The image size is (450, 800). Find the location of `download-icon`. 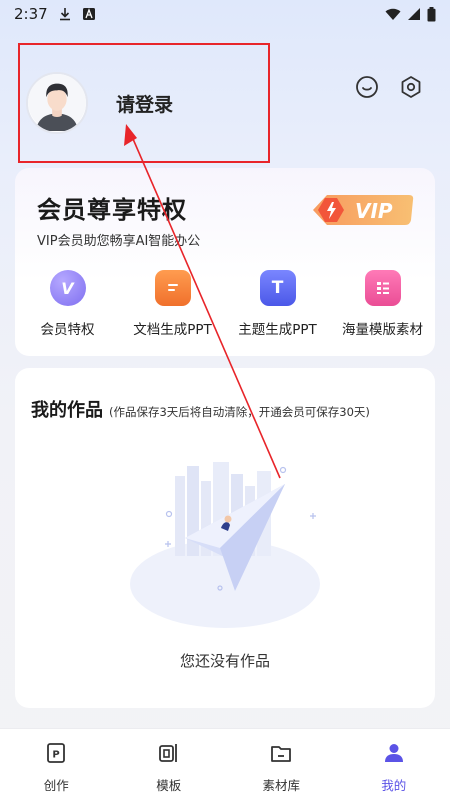

download-icon is located at coordinates (65, 14).